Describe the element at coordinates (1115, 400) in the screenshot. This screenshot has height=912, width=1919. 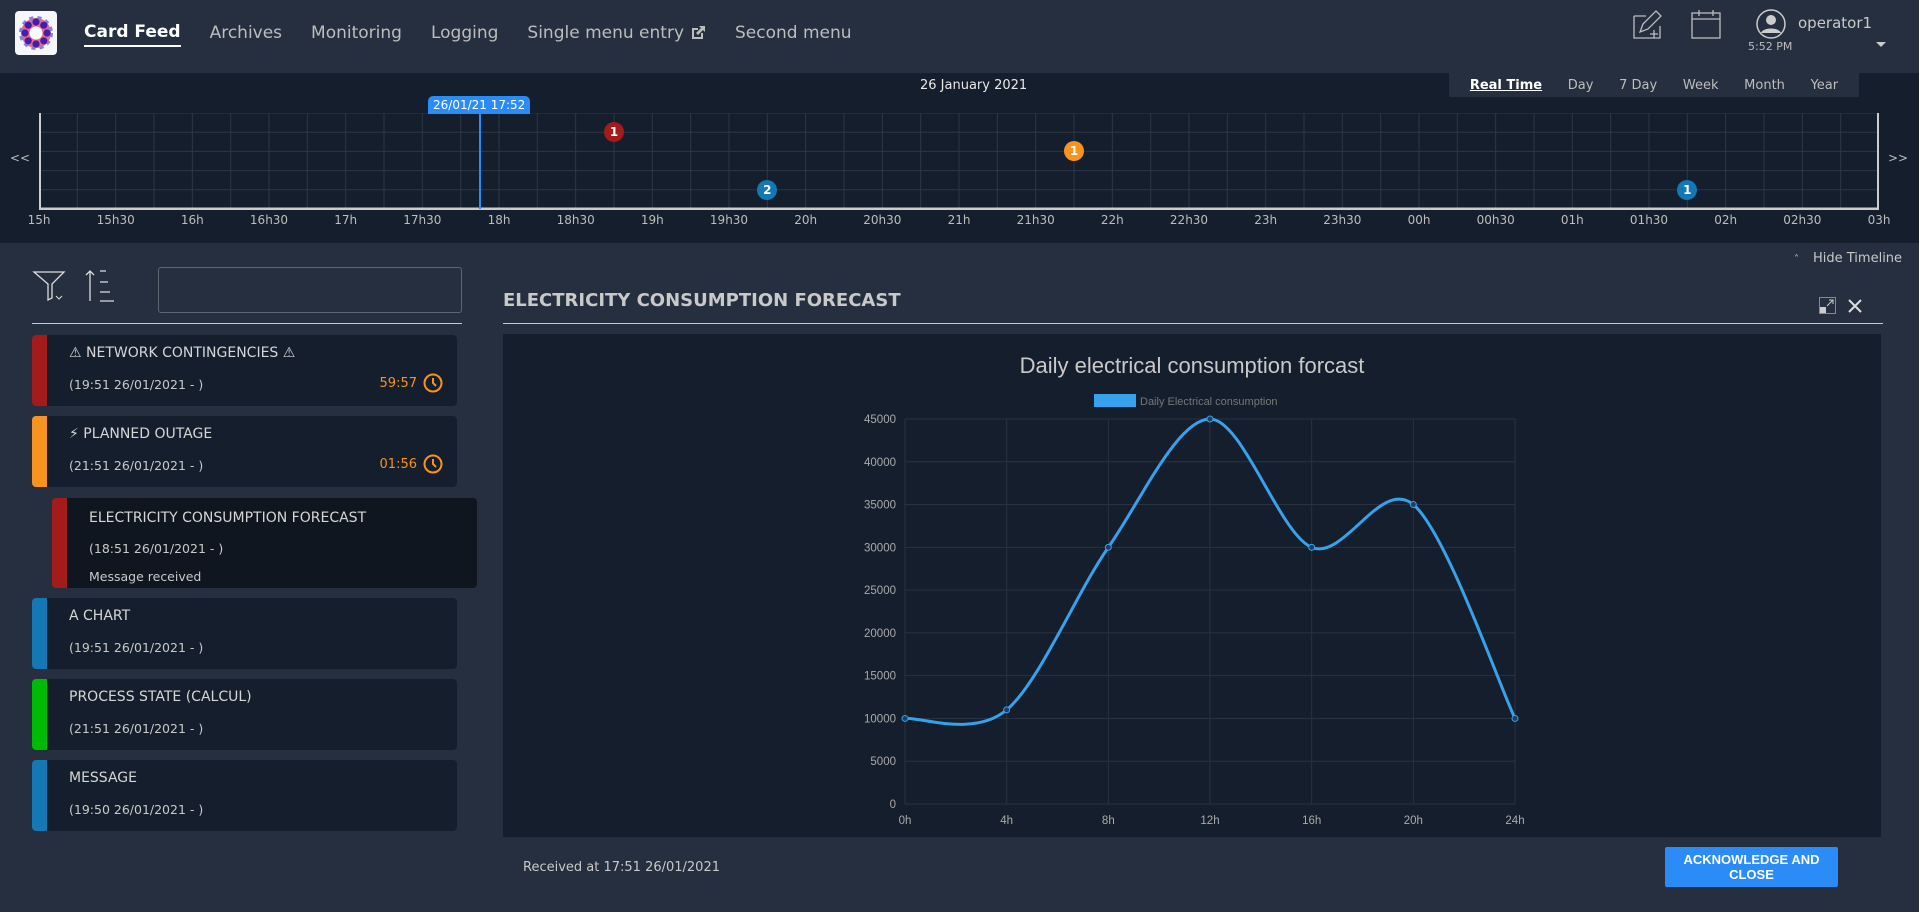
I see `legend-swatch` at that location.